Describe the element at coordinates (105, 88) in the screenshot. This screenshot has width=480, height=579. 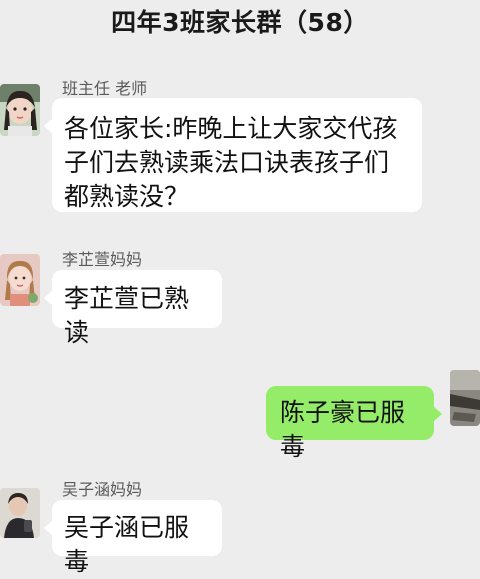
I see `message-sender-name: 班主任 老师` at that location.